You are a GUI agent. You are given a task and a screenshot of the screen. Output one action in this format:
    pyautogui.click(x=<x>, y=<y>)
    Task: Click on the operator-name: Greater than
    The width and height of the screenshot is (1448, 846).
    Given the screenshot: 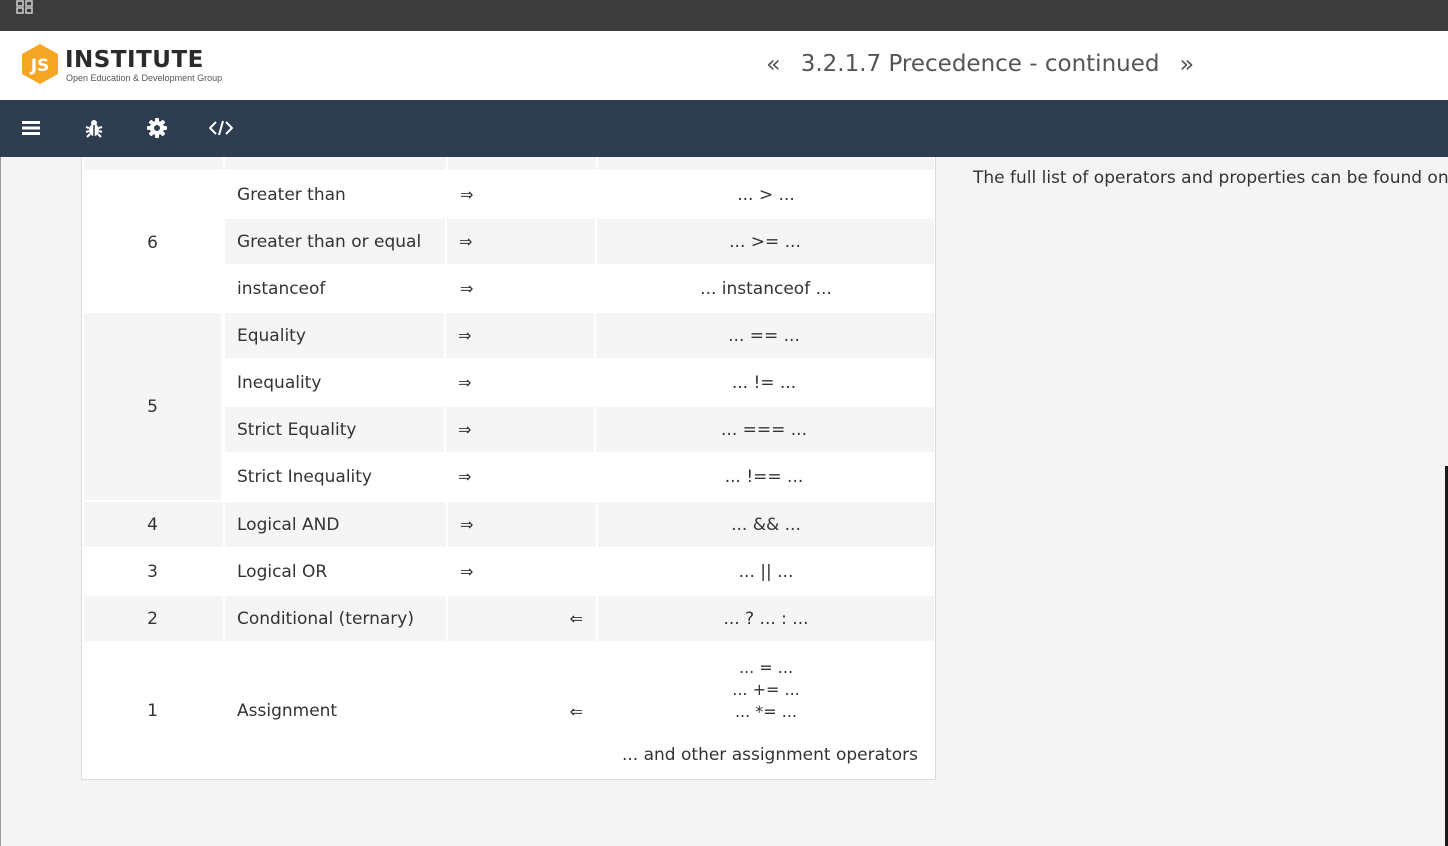 What is the action you would take?
    pyautogui.click(x=291, y=194)
    